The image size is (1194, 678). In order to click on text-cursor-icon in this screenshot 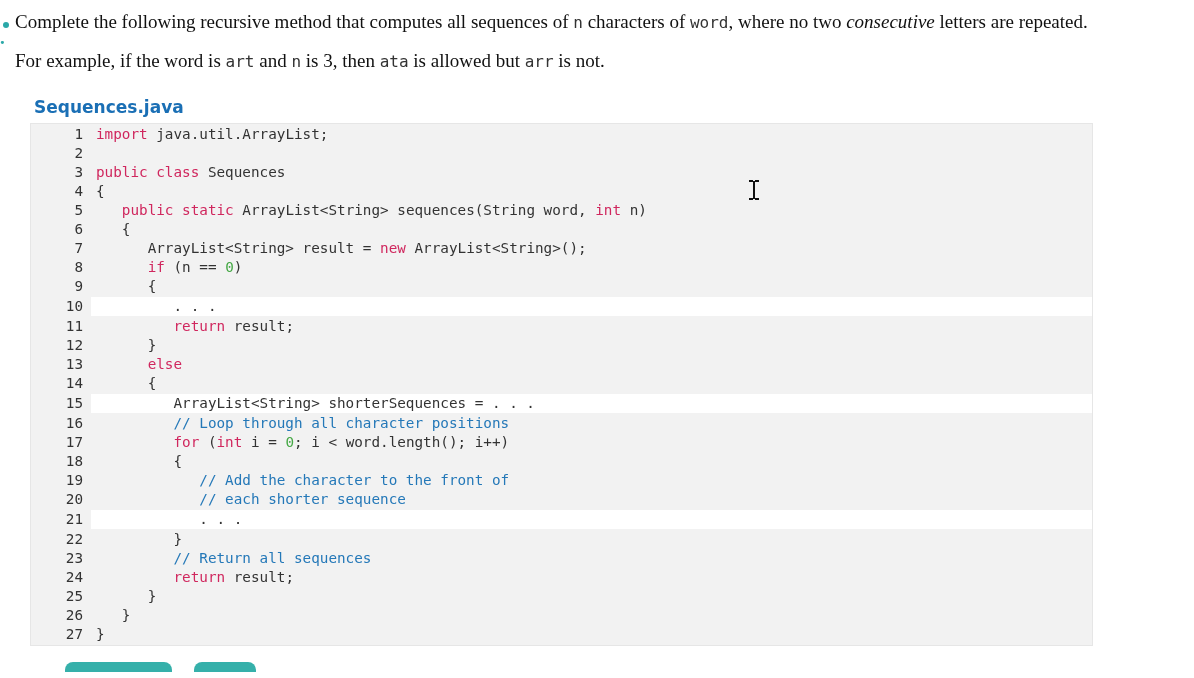, I will do `click(754, 190)`.